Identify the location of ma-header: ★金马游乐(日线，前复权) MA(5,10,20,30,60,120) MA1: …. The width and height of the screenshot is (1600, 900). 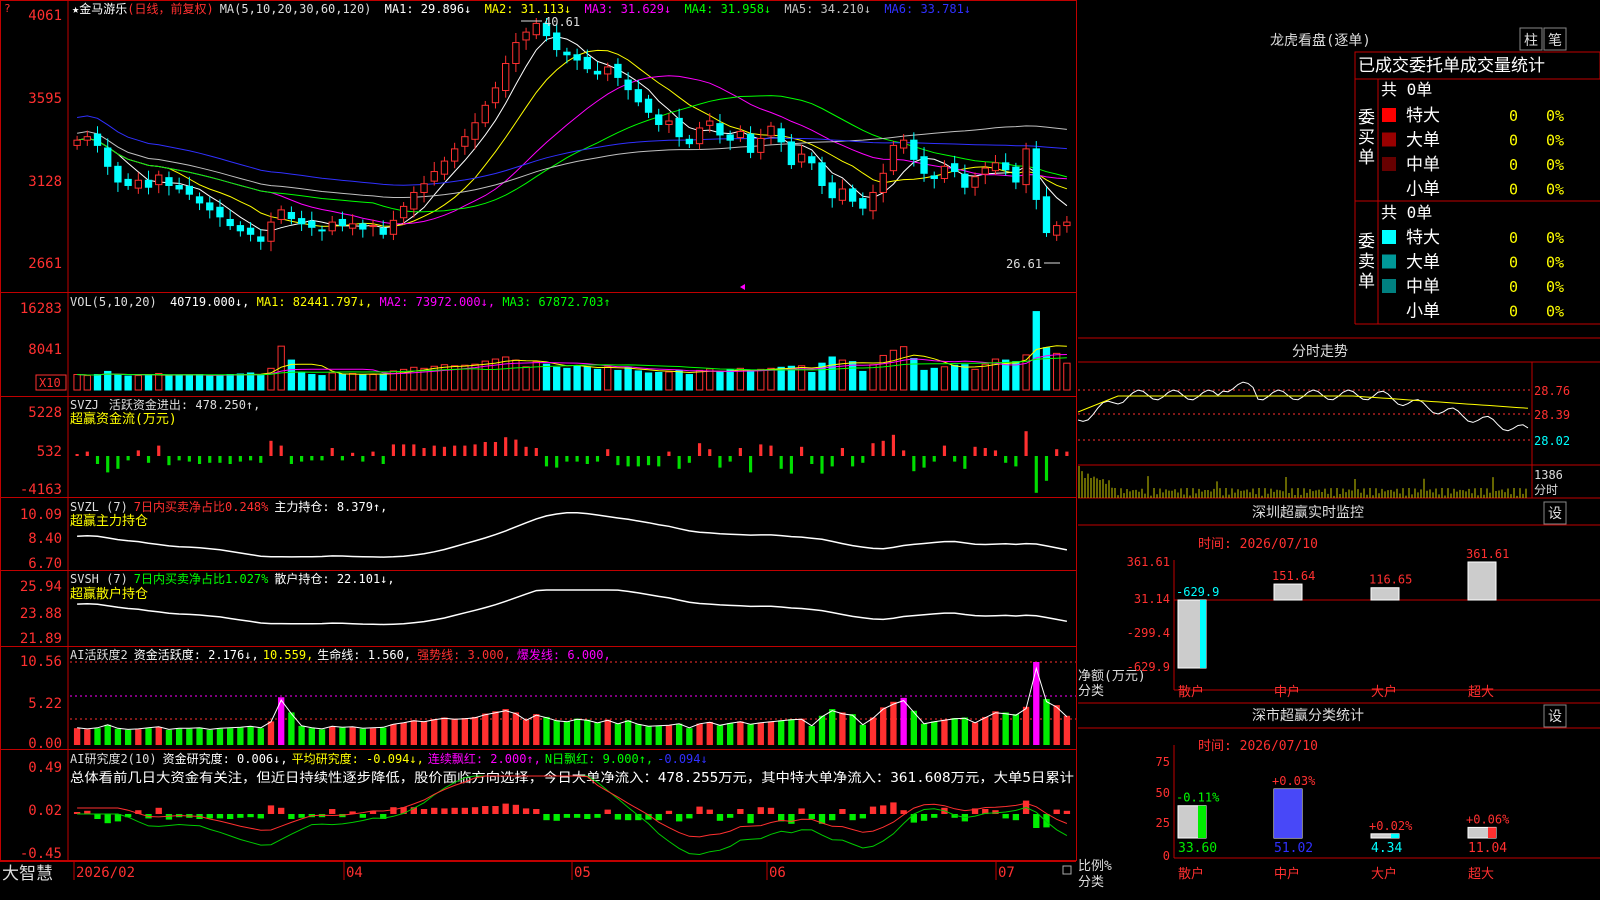
(521, 8).